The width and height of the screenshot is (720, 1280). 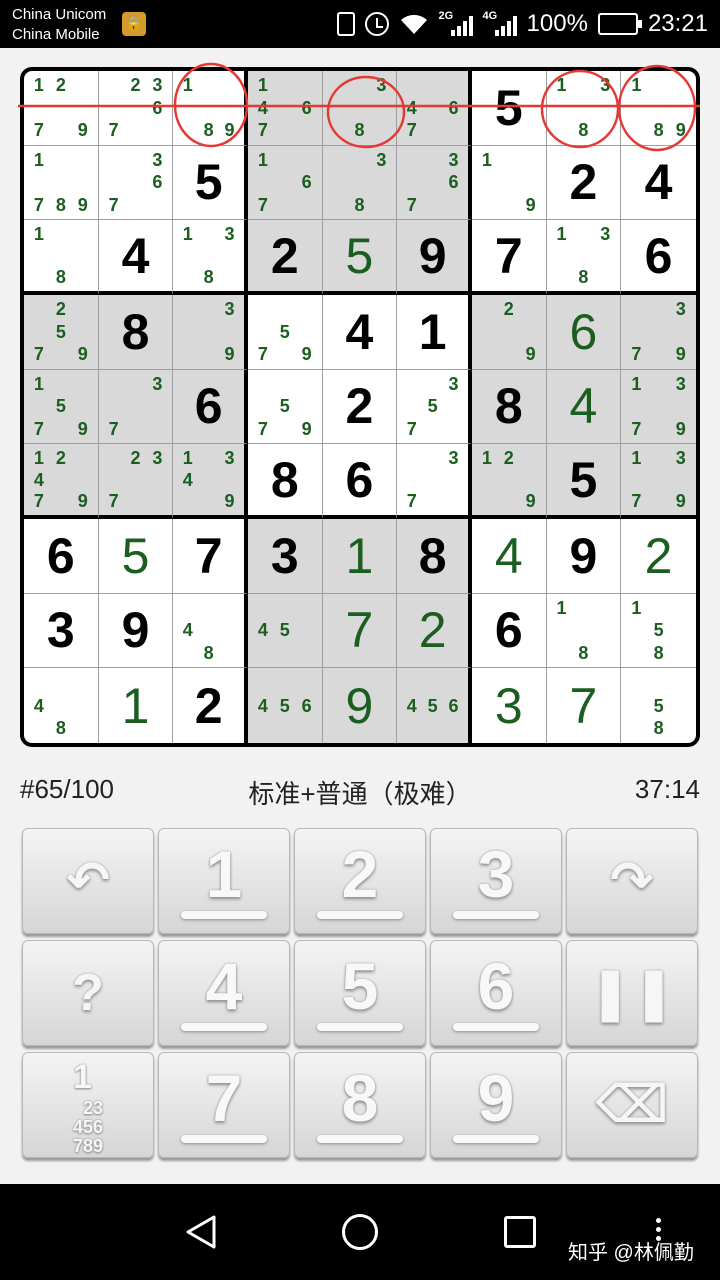 I want to click on cell-r2c8: 2, so click(x=584, y=183).